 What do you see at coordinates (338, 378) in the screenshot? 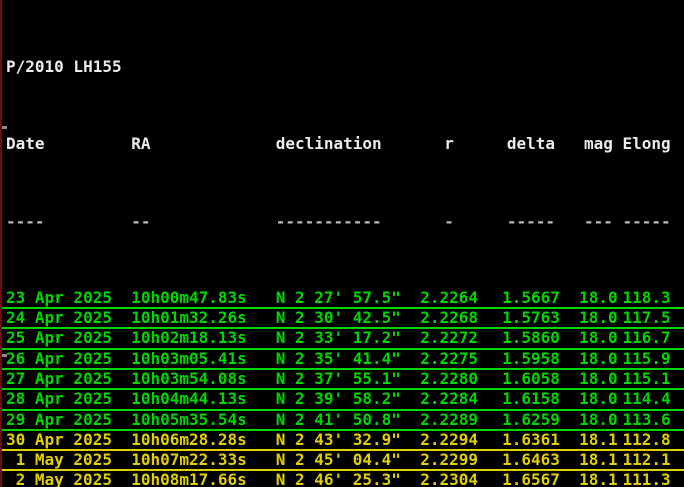
I see `declination-cell: N 2 37' 55.1"` at bounding box center [338, 378].